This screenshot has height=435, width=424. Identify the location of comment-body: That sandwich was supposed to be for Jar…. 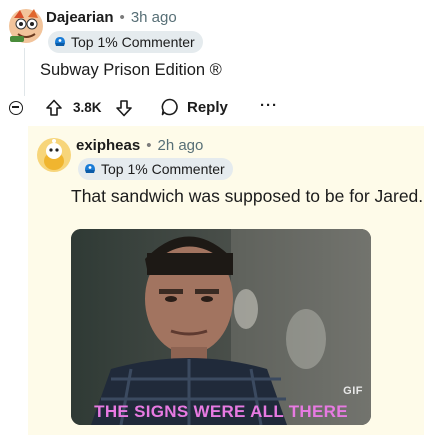
(247, 196).